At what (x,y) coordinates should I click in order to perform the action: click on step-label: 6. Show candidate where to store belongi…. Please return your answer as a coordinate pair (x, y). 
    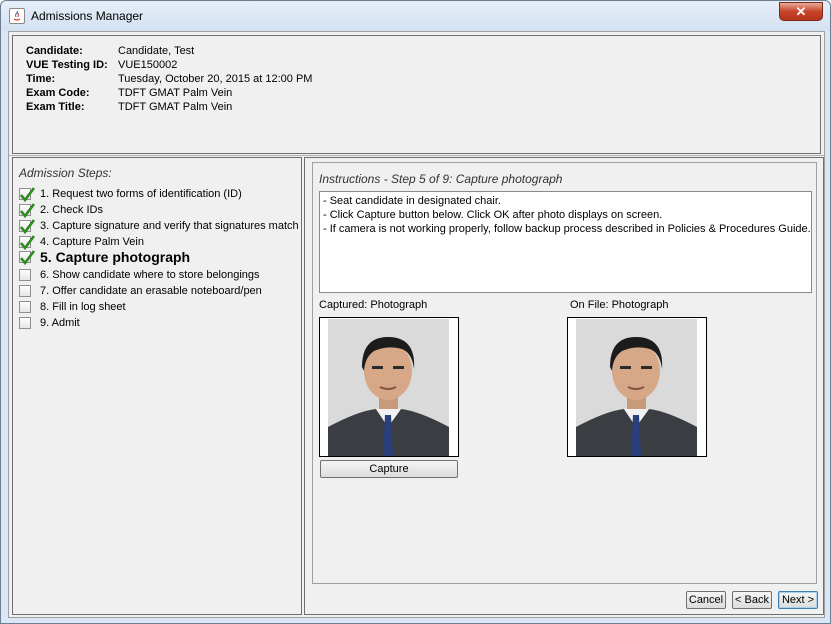
    Looking at the image, I should click on (150, 275).